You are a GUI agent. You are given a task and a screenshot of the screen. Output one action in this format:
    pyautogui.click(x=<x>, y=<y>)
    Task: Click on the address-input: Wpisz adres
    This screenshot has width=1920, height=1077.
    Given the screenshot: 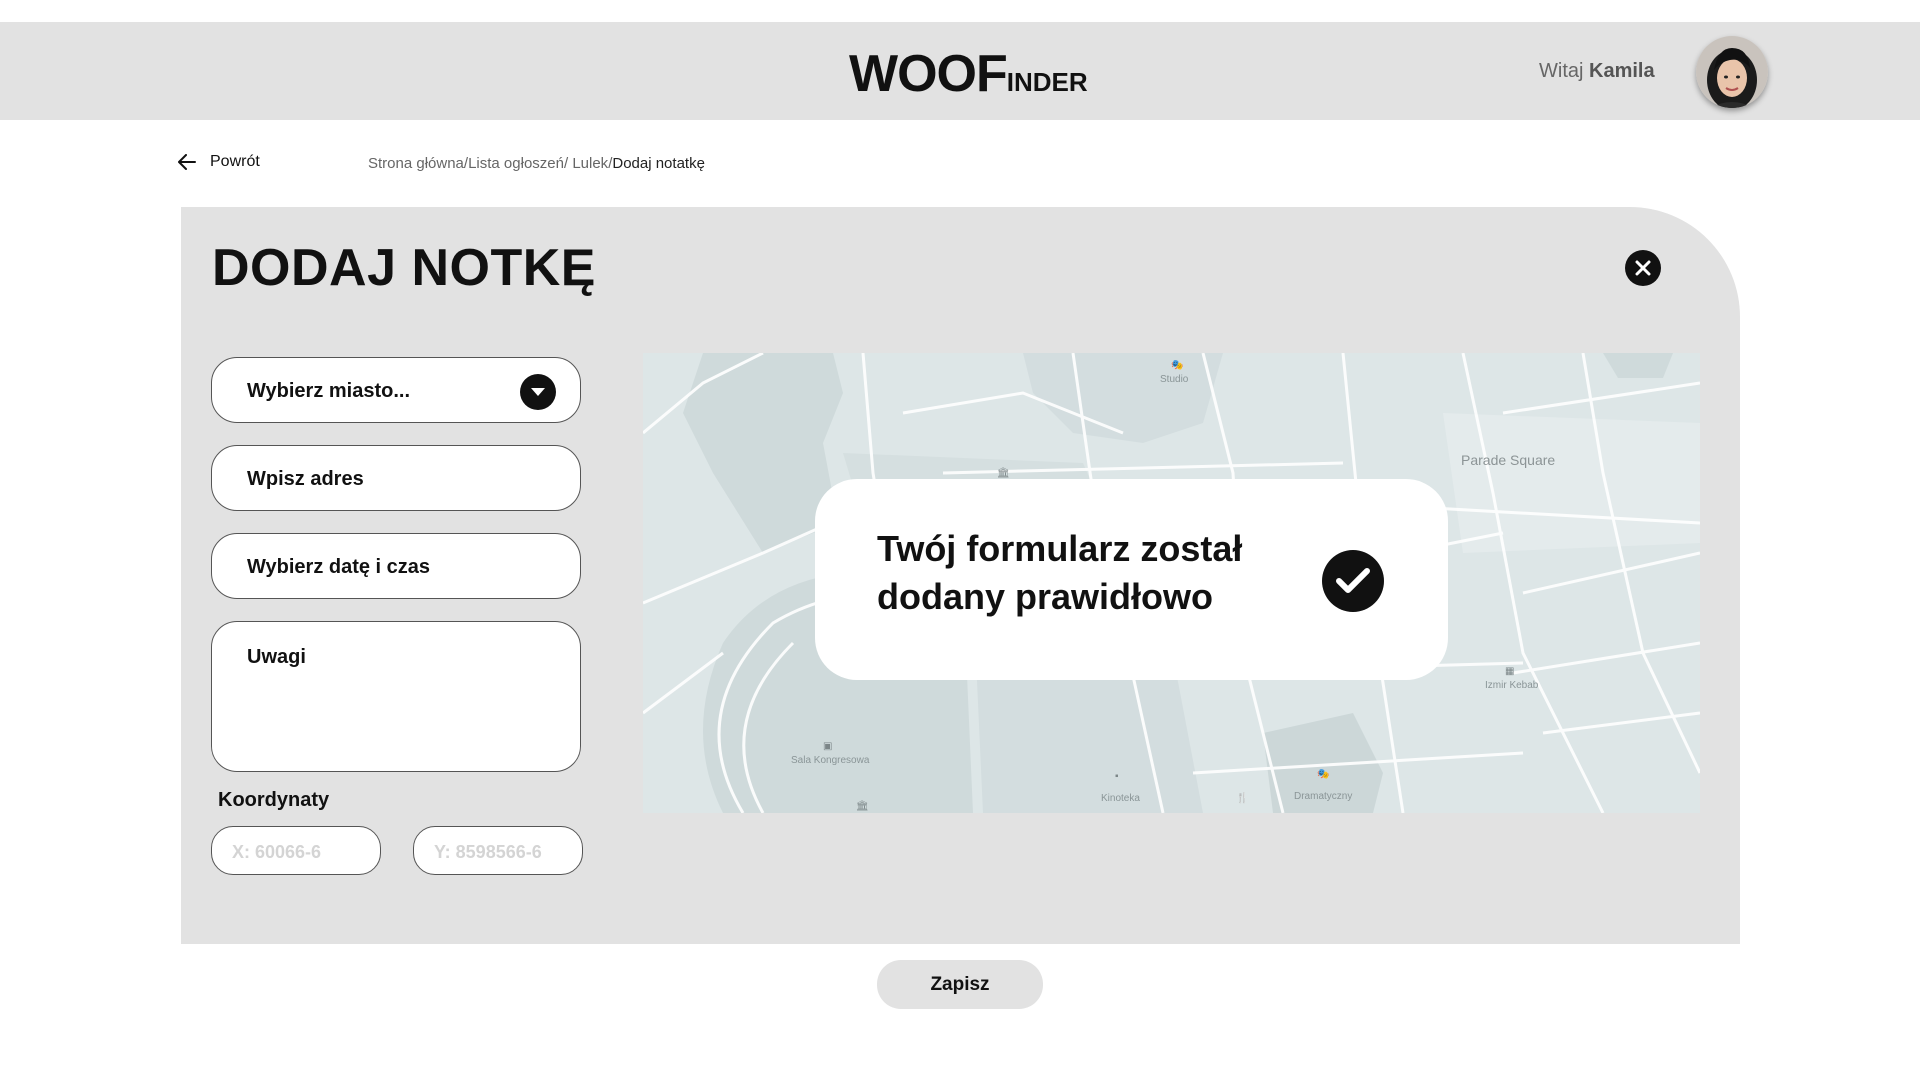 What is the action you would take?
    pyautogui.click(x=396, y=478)
    